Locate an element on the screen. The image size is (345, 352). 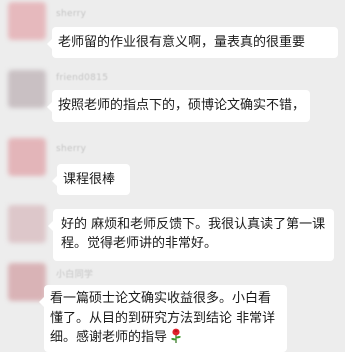
sender-name: 小白同学 is located at coordinates (75, 275).